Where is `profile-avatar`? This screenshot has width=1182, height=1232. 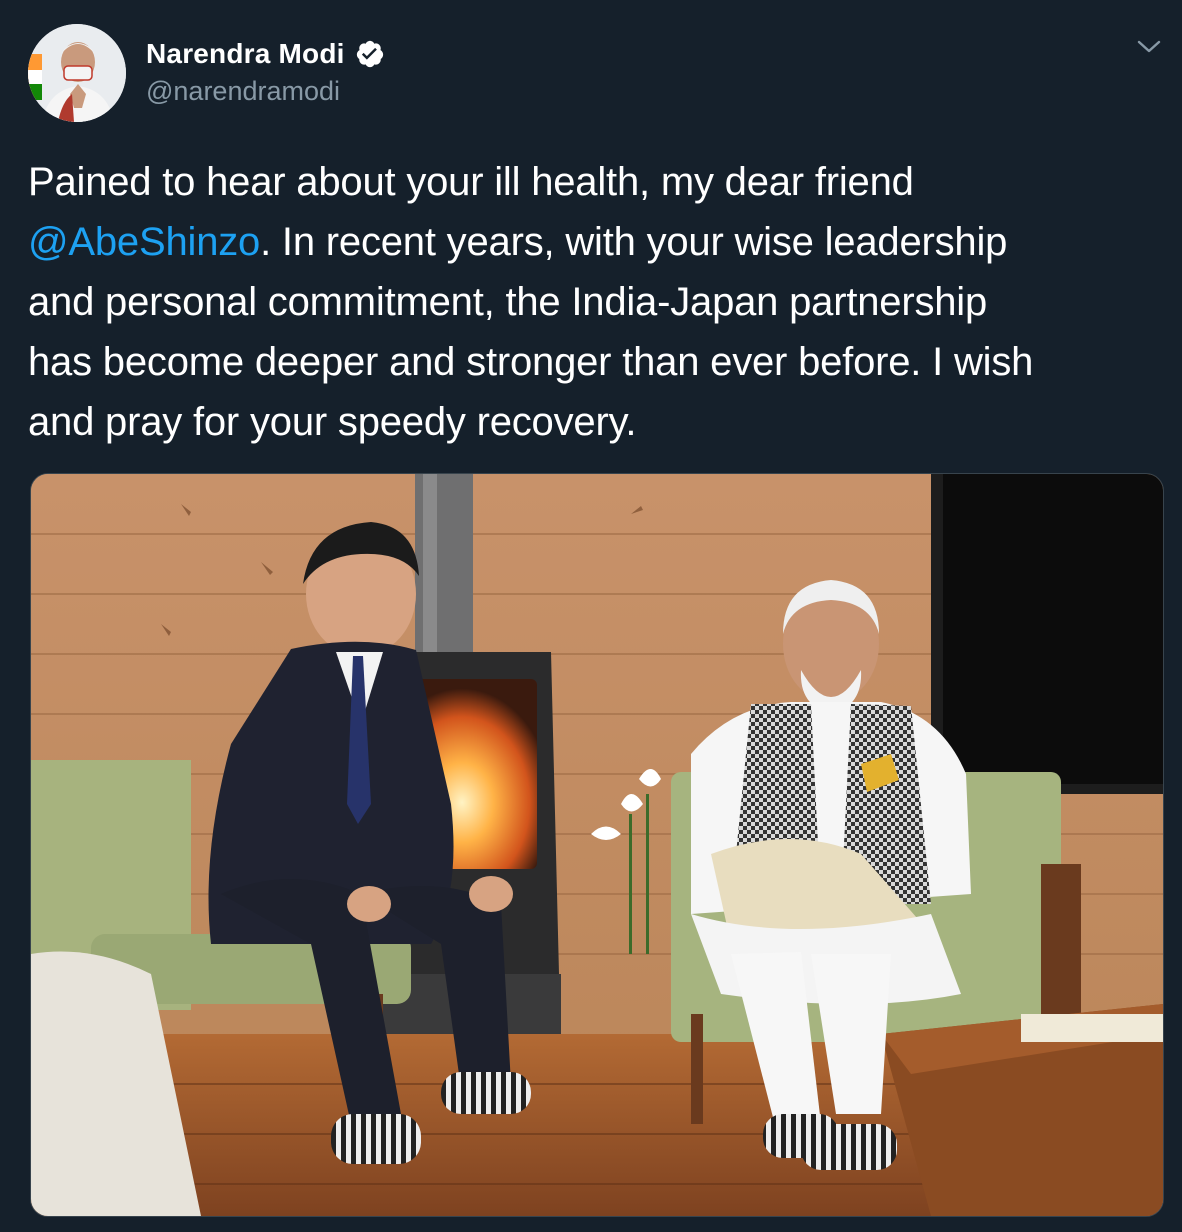
profile-avatar is located at coordinates (77, 73).